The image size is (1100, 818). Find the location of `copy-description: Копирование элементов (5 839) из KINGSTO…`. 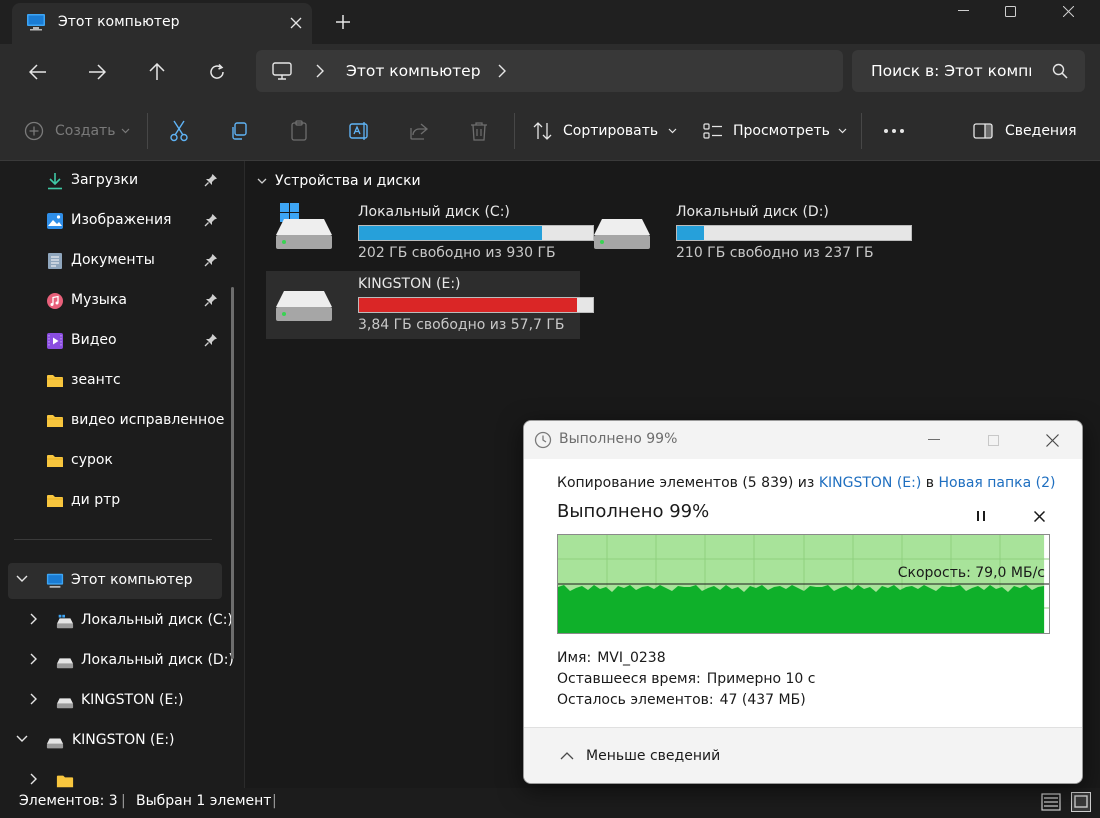

copy-description: Копирование элементов (5 839) из KINGSTO… is located at coordinates (806, 483).